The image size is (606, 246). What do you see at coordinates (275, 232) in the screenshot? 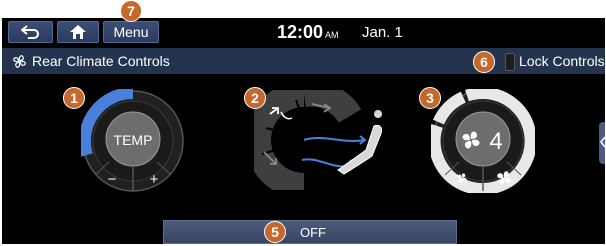
I see `callout-badge-5: 5` at bounding box center [275, 232].